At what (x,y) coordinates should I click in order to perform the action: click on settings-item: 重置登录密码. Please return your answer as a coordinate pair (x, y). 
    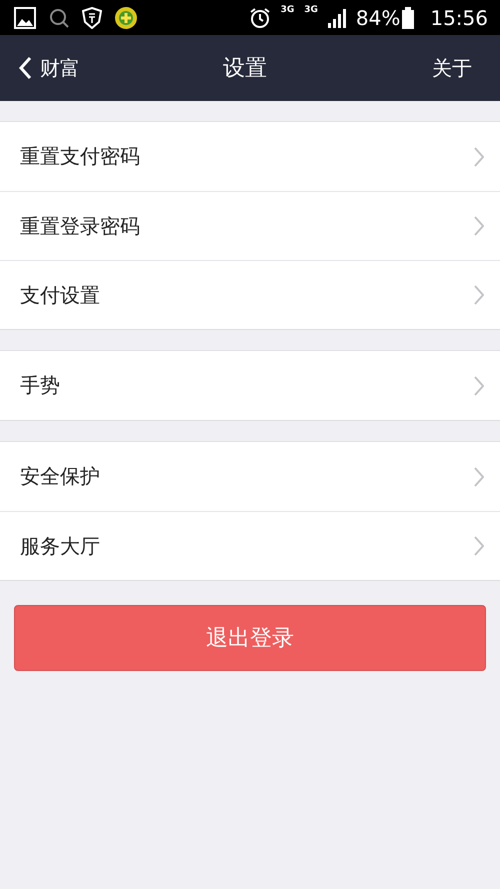
    Looking at the image, I should click on (250, 225).